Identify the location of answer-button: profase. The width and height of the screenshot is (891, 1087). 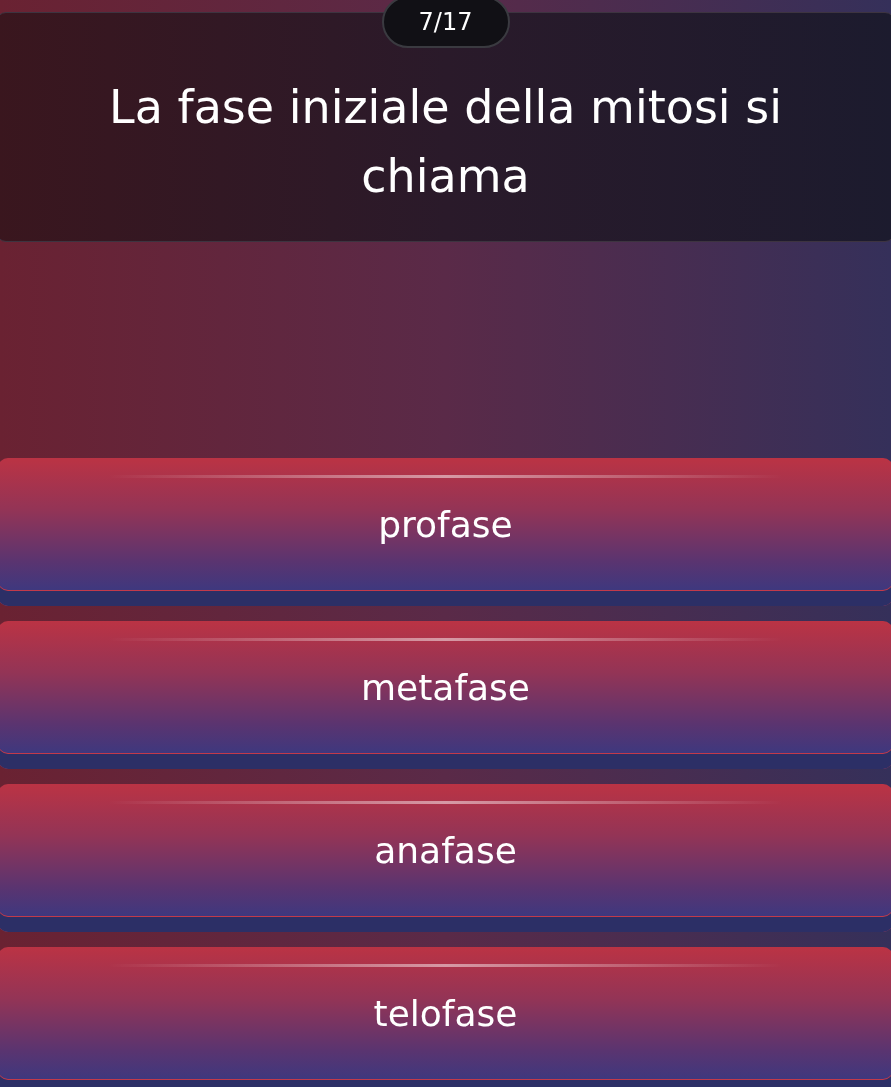
(445, 532).